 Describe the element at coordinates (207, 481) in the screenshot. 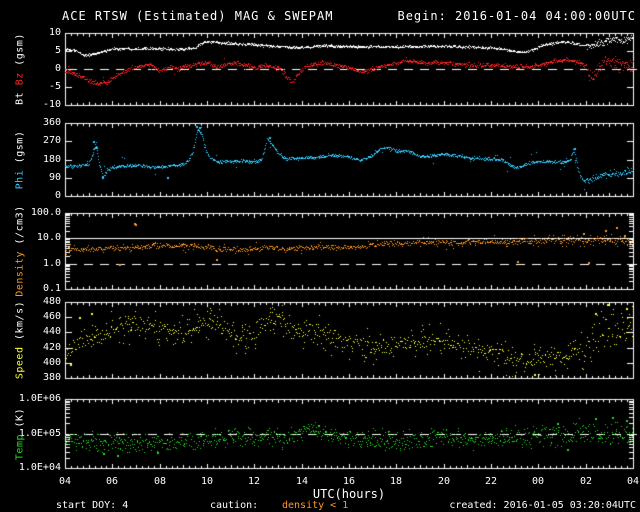

I see `x-tick-label: 10` at that location.